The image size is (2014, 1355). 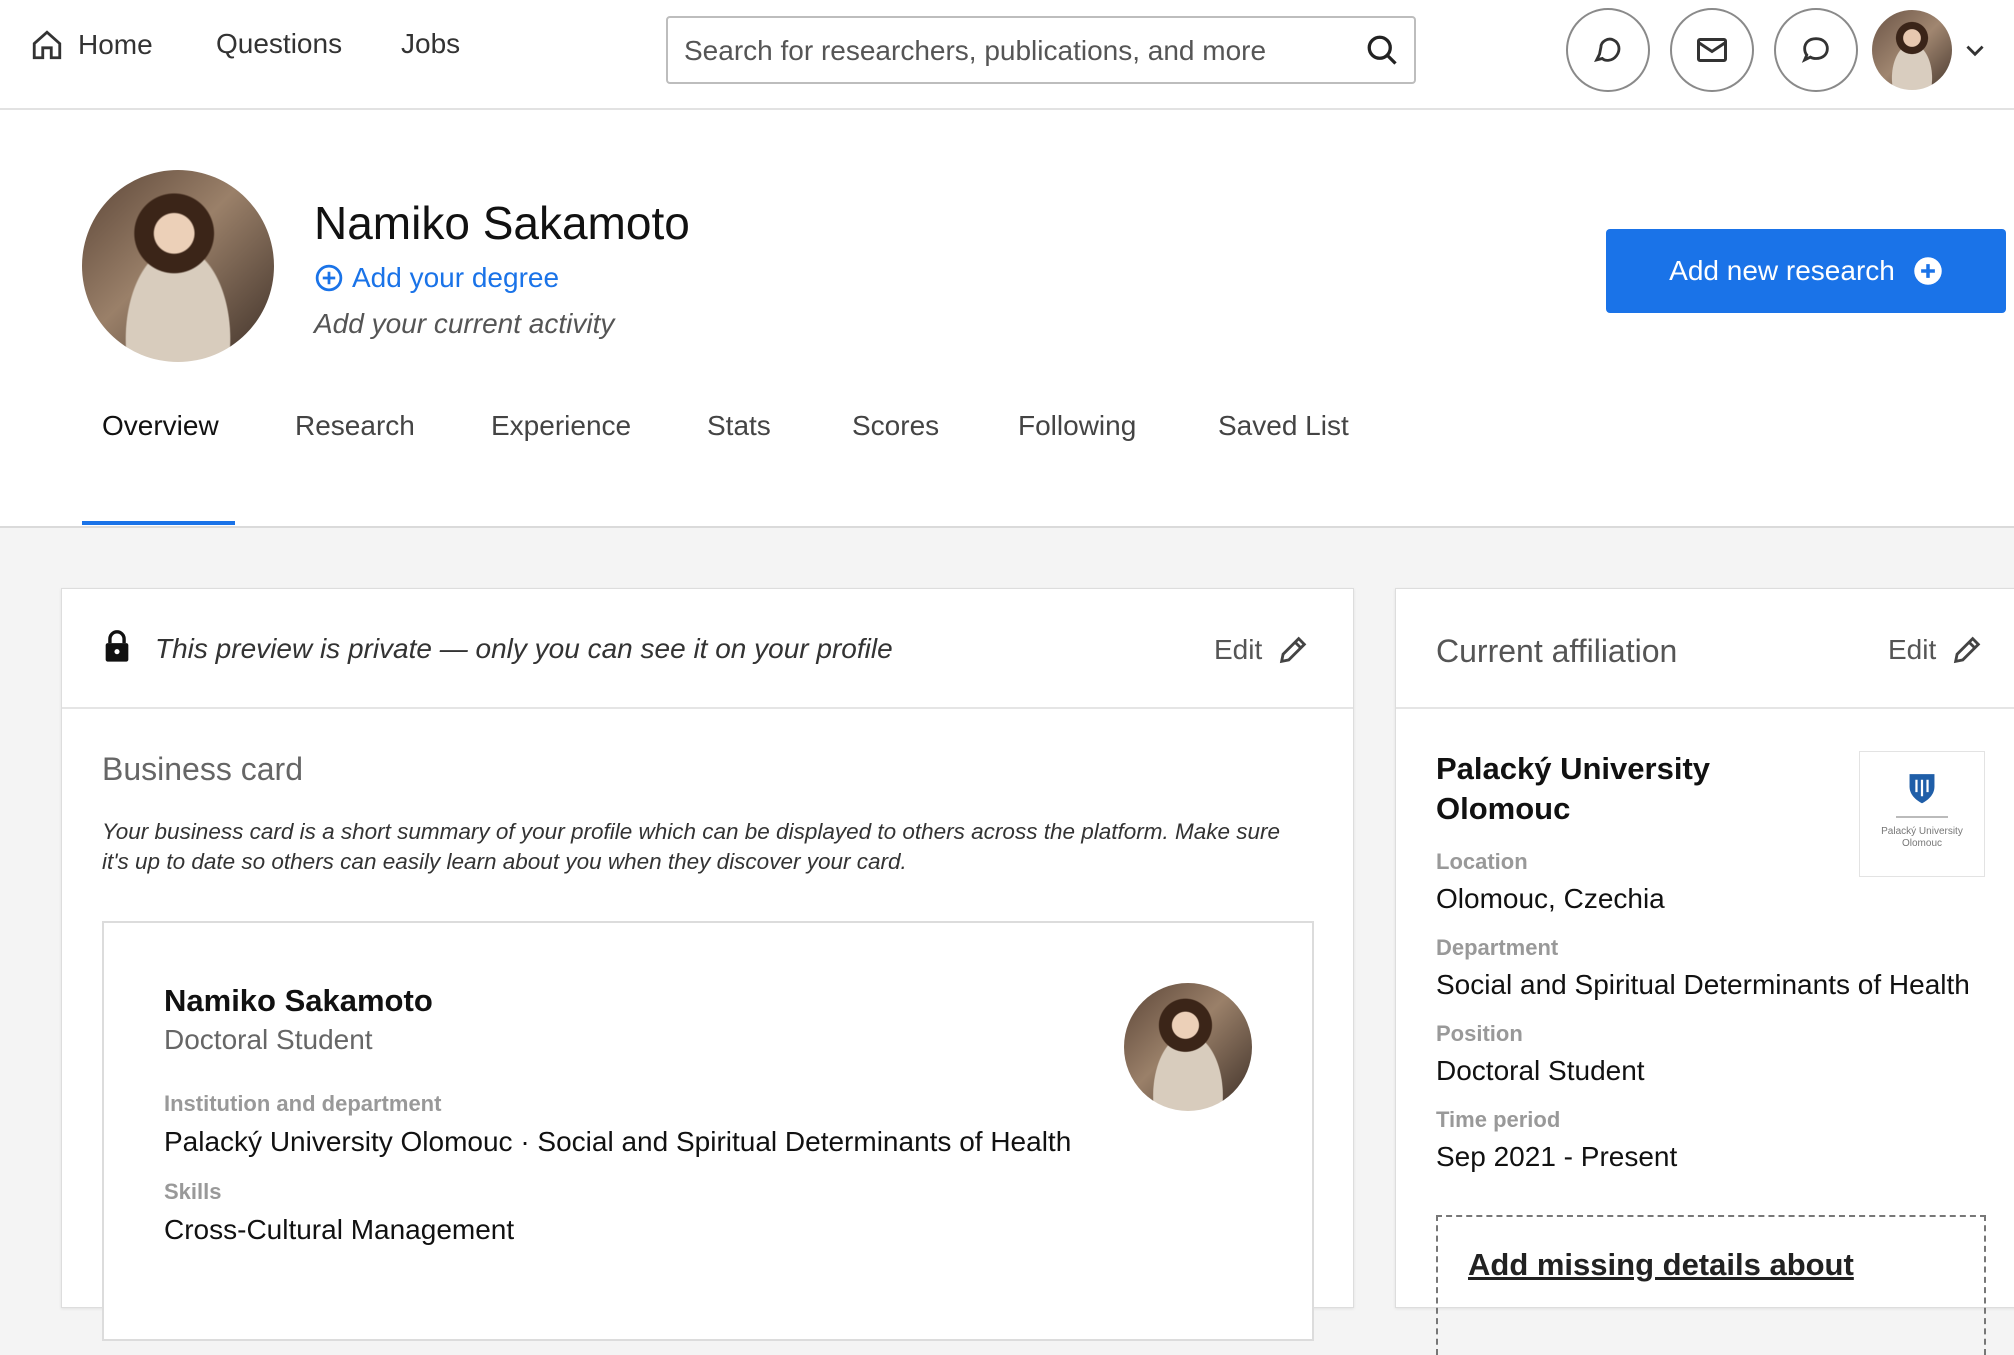 What do you see at coordinates (1573, 788) in the screenshot?
I see `affiliation-institution: Palacký University Olomouc` at bounding box center [1573, 788].